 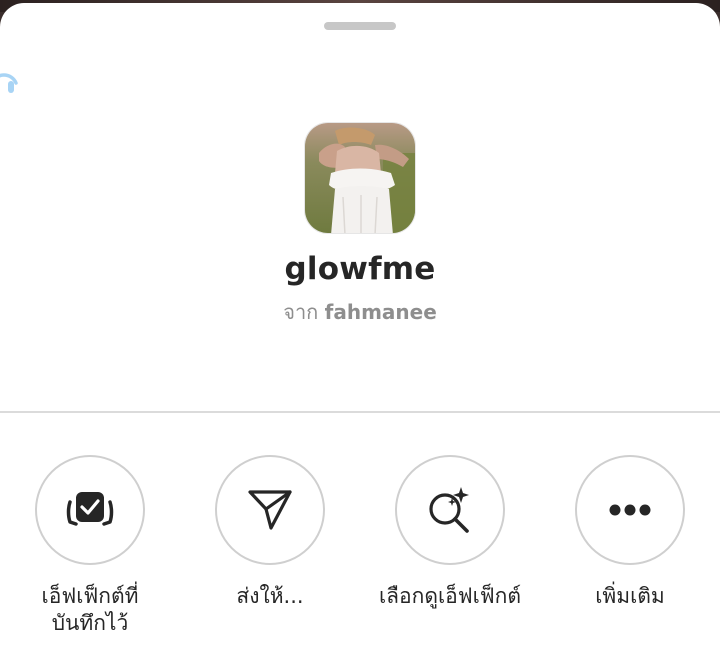 I want to click on more-action: เพิ่มเติม, so click(x=630, y=532).